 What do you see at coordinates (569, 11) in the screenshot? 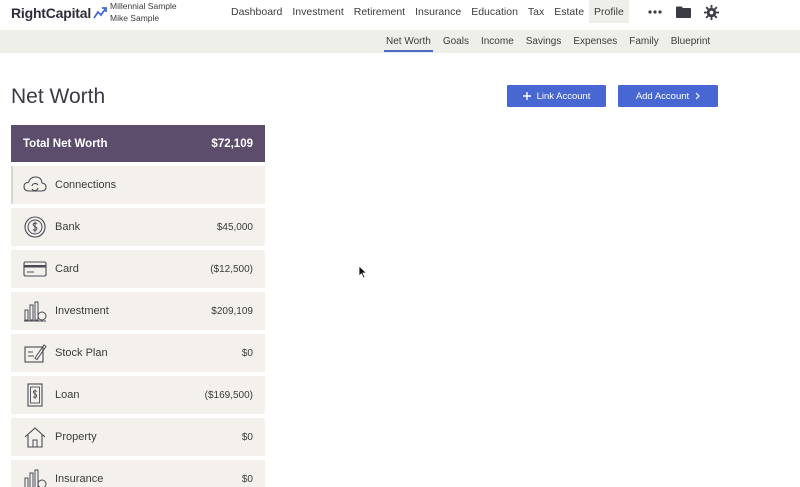
I see `nav-estate: Estate` at bounding box center [569, 11].